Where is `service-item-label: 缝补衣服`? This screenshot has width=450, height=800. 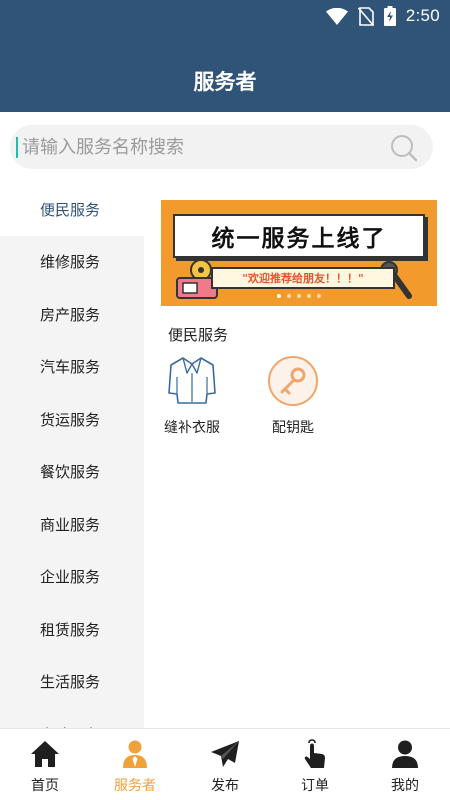 service-item-label: 缝补衣服 is located at coordinates (192, 428).